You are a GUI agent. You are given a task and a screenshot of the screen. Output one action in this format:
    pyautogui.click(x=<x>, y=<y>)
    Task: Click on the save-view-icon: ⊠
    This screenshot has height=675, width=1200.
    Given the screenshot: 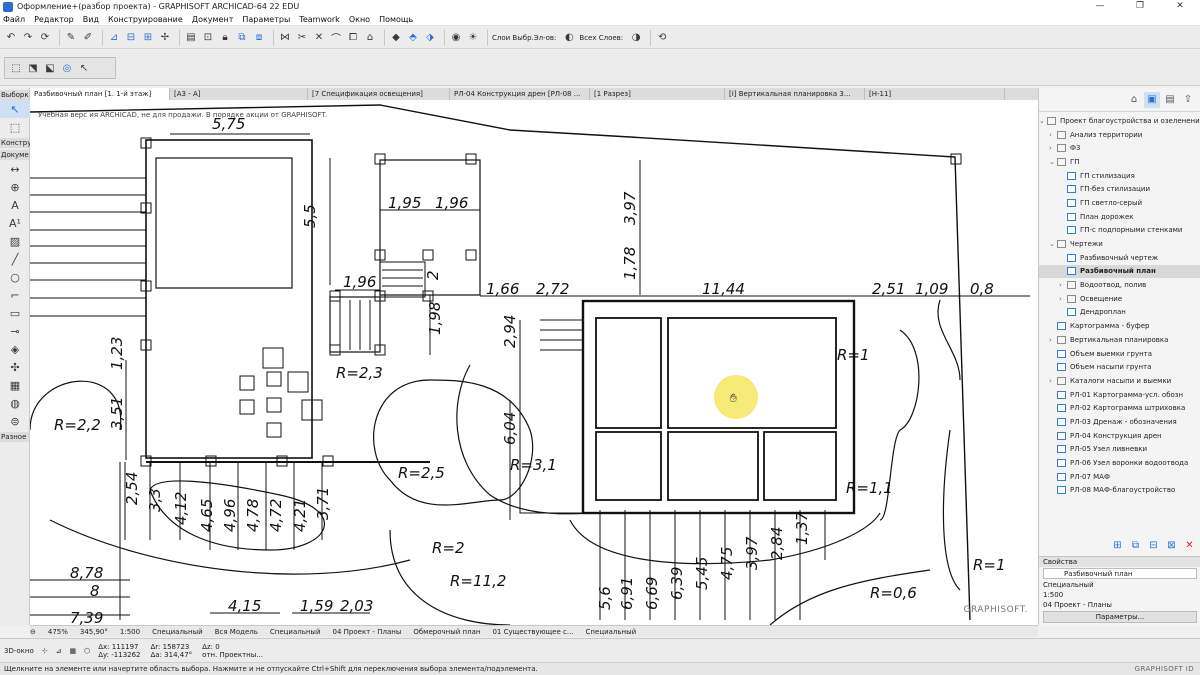 What is the action you would take?
    pyautogui.click(x=1171, y=545)
    